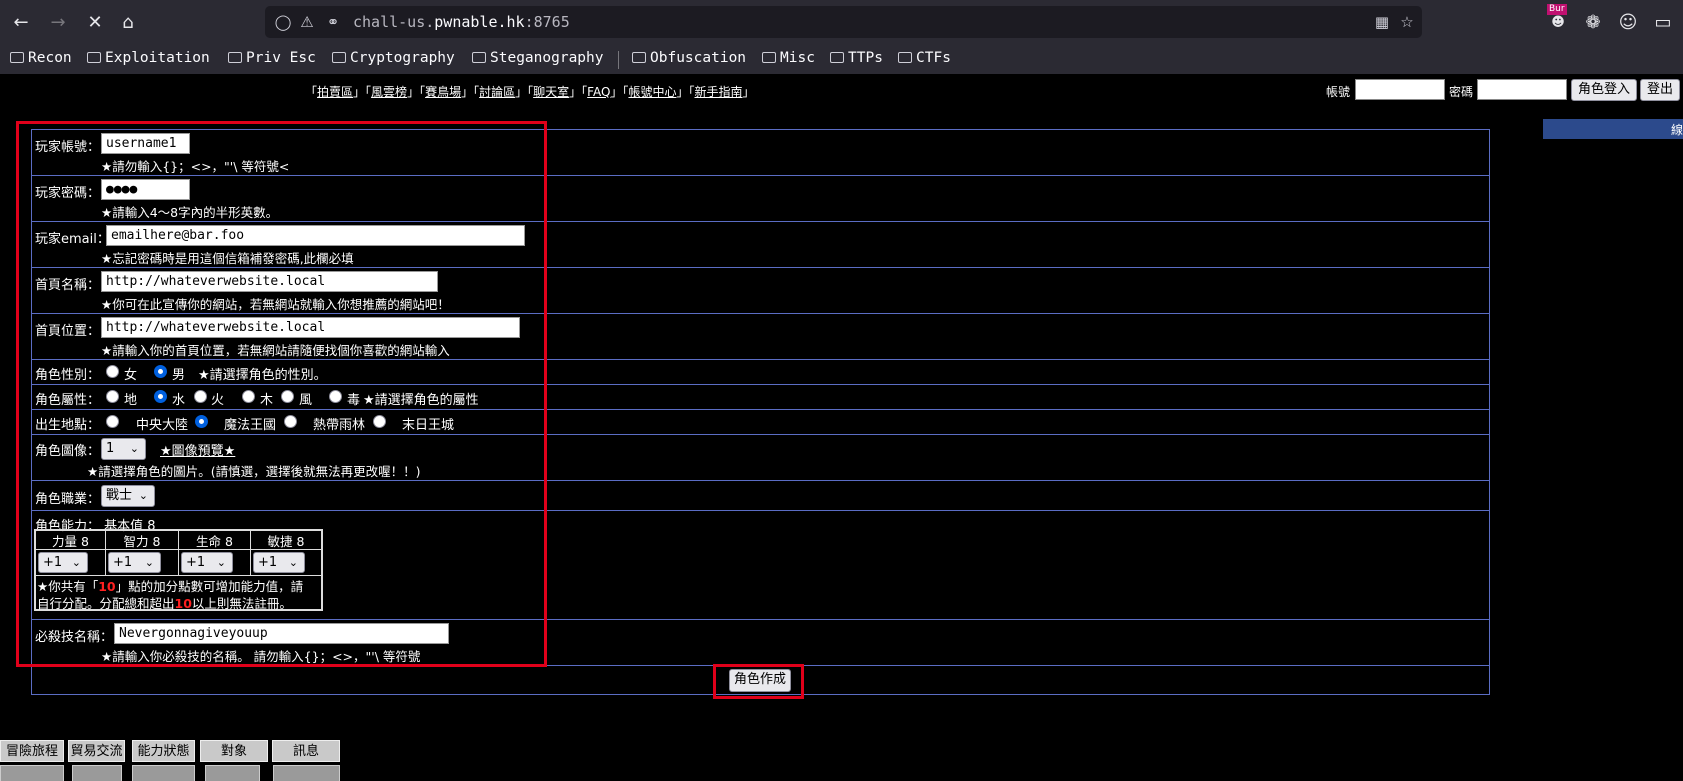 This screenshot has height=781, width=1683. Describe the element at coordinates (758, 681) in the screenshot. I see `annotation-box-submit` at that location.